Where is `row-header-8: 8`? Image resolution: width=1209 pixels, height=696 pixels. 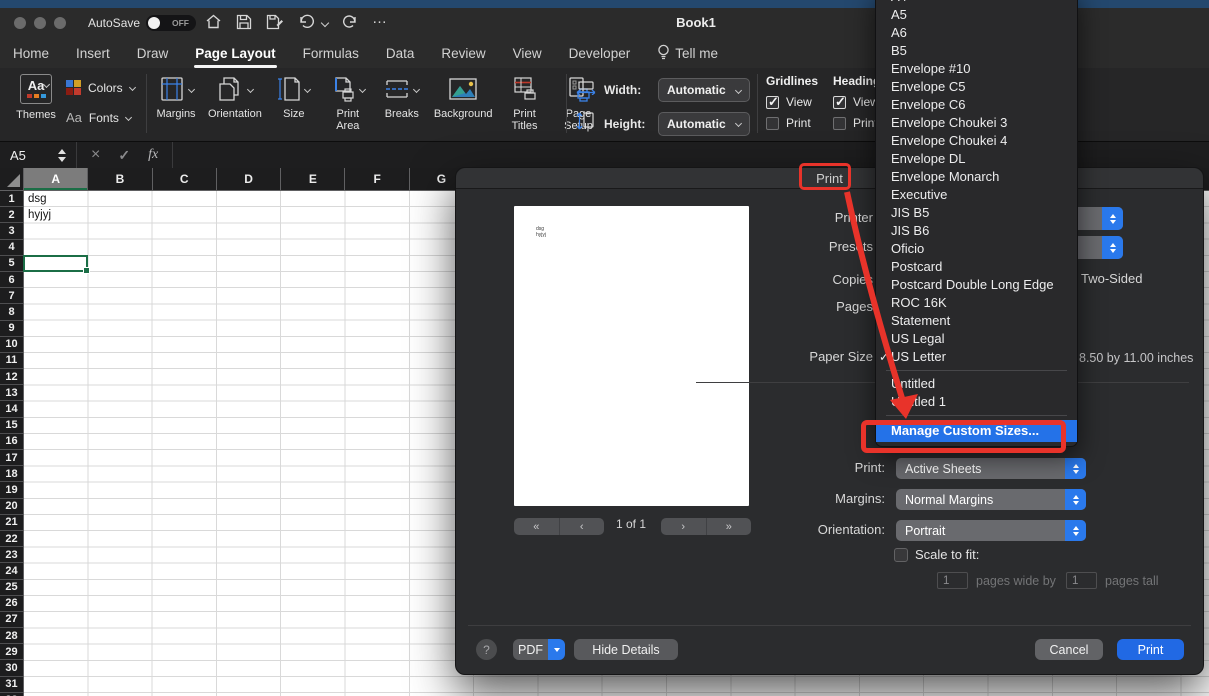
row-header-8: 8 is located at coordinates (11, 312).